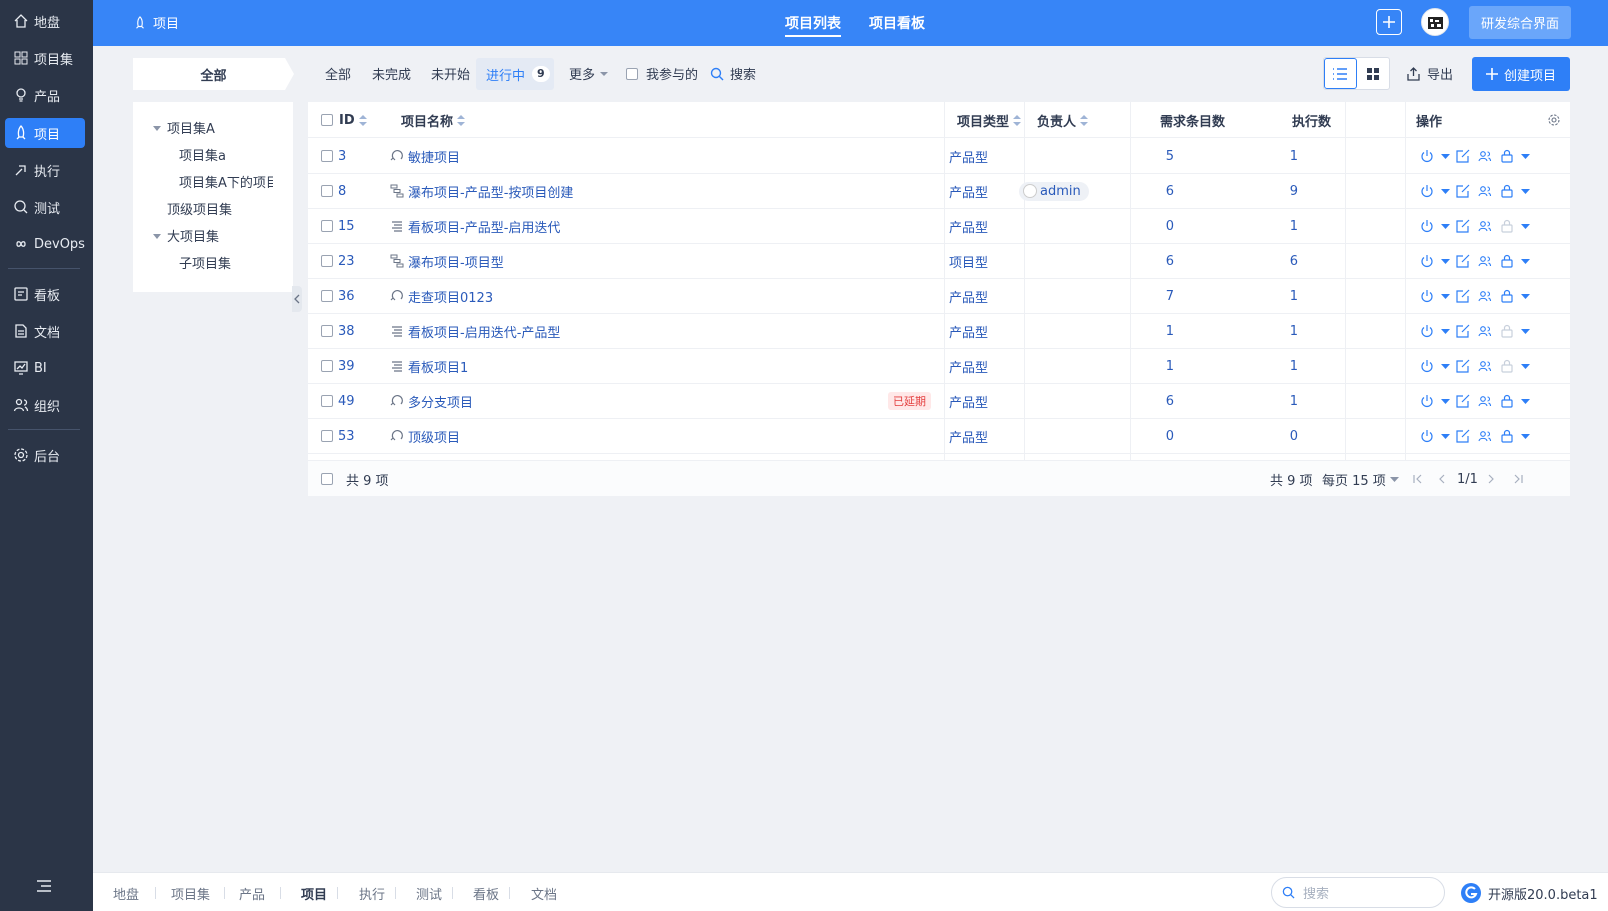 The height and width of the screenshot is (911, 1608). What do you see at coordinates (205, 262) in the screenshot?
I see `tree-item: 子项目集` at bounding box center [205, 262].